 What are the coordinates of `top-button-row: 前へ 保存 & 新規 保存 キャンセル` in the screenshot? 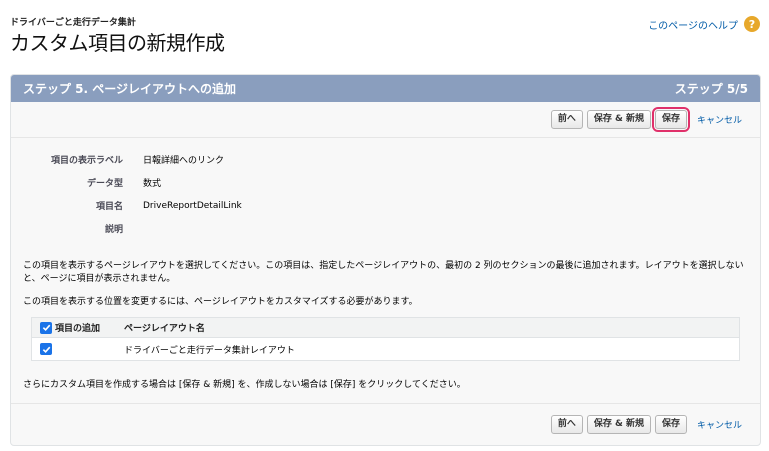 It's located at (385, 120).